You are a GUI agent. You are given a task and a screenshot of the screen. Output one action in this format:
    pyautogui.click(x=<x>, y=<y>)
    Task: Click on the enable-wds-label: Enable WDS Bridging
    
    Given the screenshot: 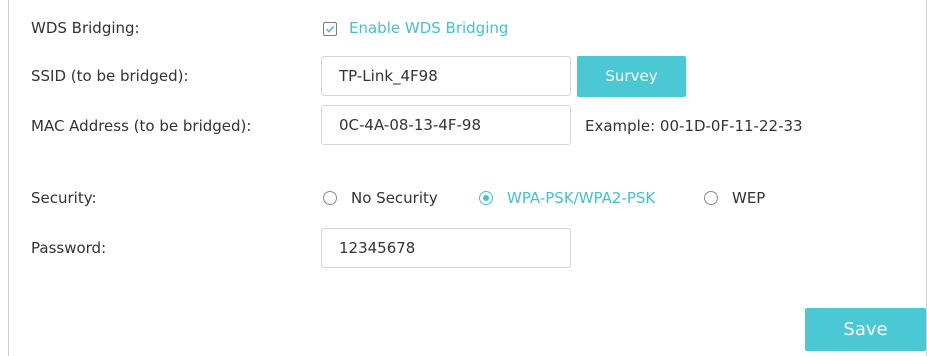 What is the action you would take?
    pyautogui.click(x=428, y=28)
    